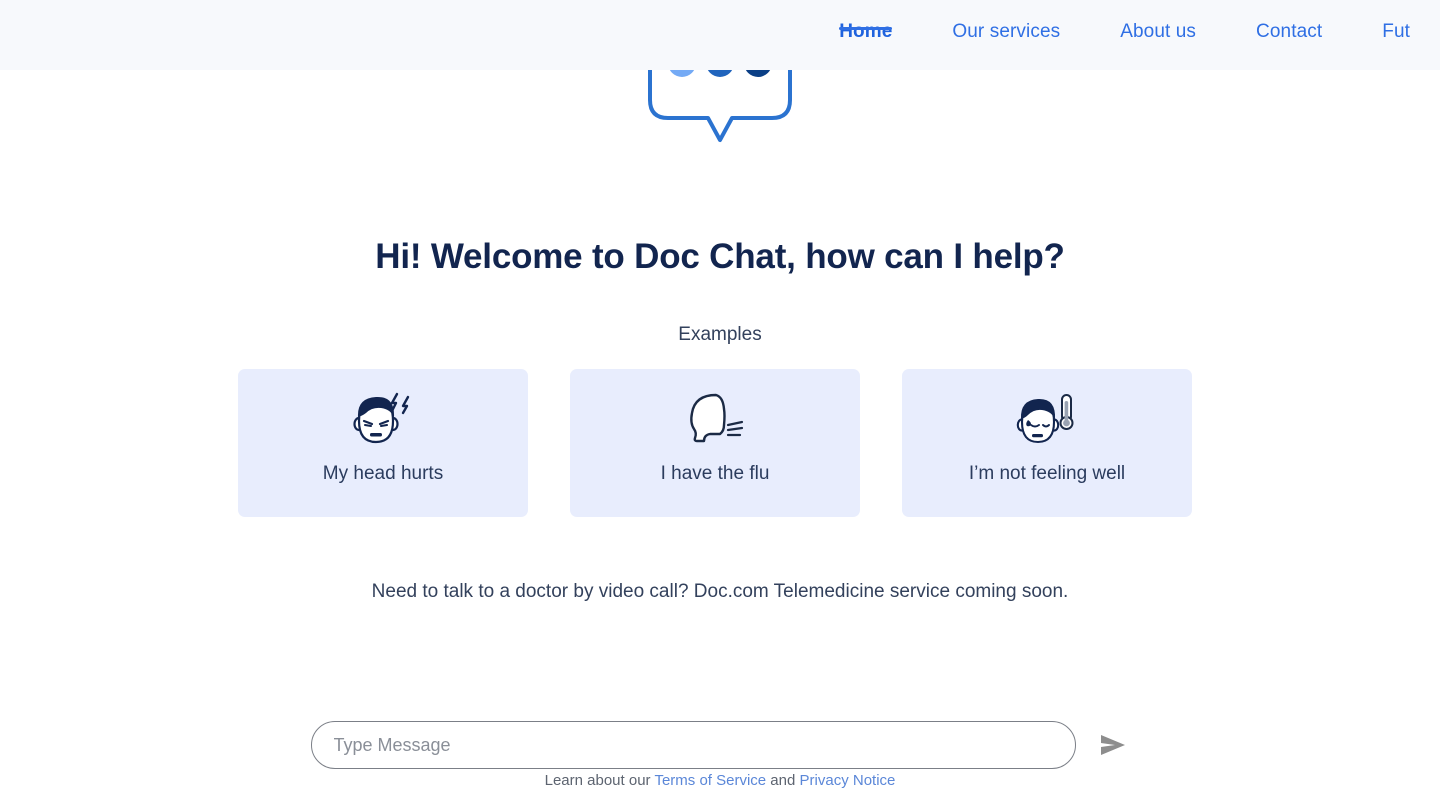 The width and height of the screenshot is (1440, 800). Describe the element at coordinates (783, 780) in the screenshot. I see `footer-conjunction: and` at that location.